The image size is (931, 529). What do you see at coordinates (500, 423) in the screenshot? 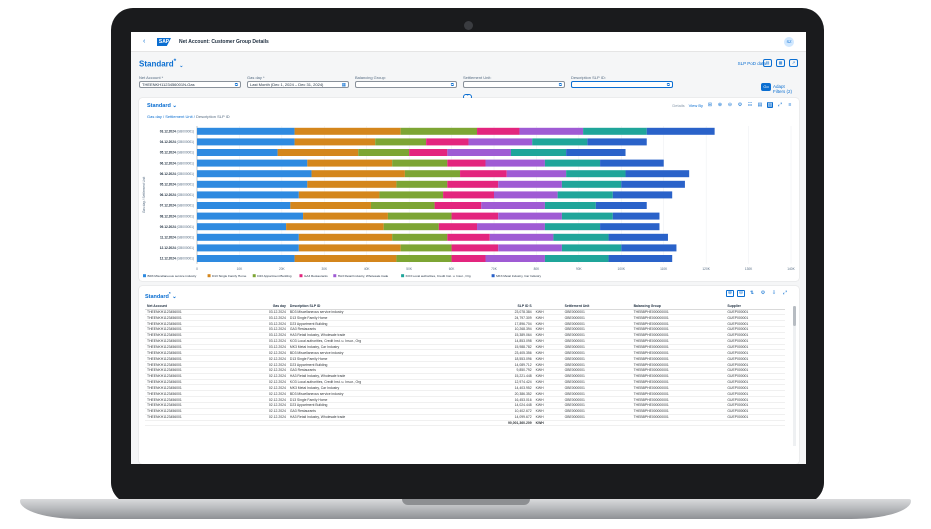
I see `total-value: 90,001,360.209` at bounding box center [500, 423].